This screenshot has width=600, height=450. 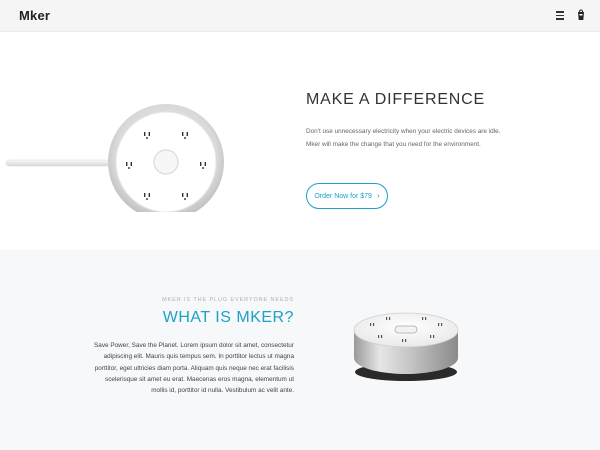 I want to click on section-kicker: MKER IS THE PLUG EVERYONE NEEDS, so click(x=228, y=300).